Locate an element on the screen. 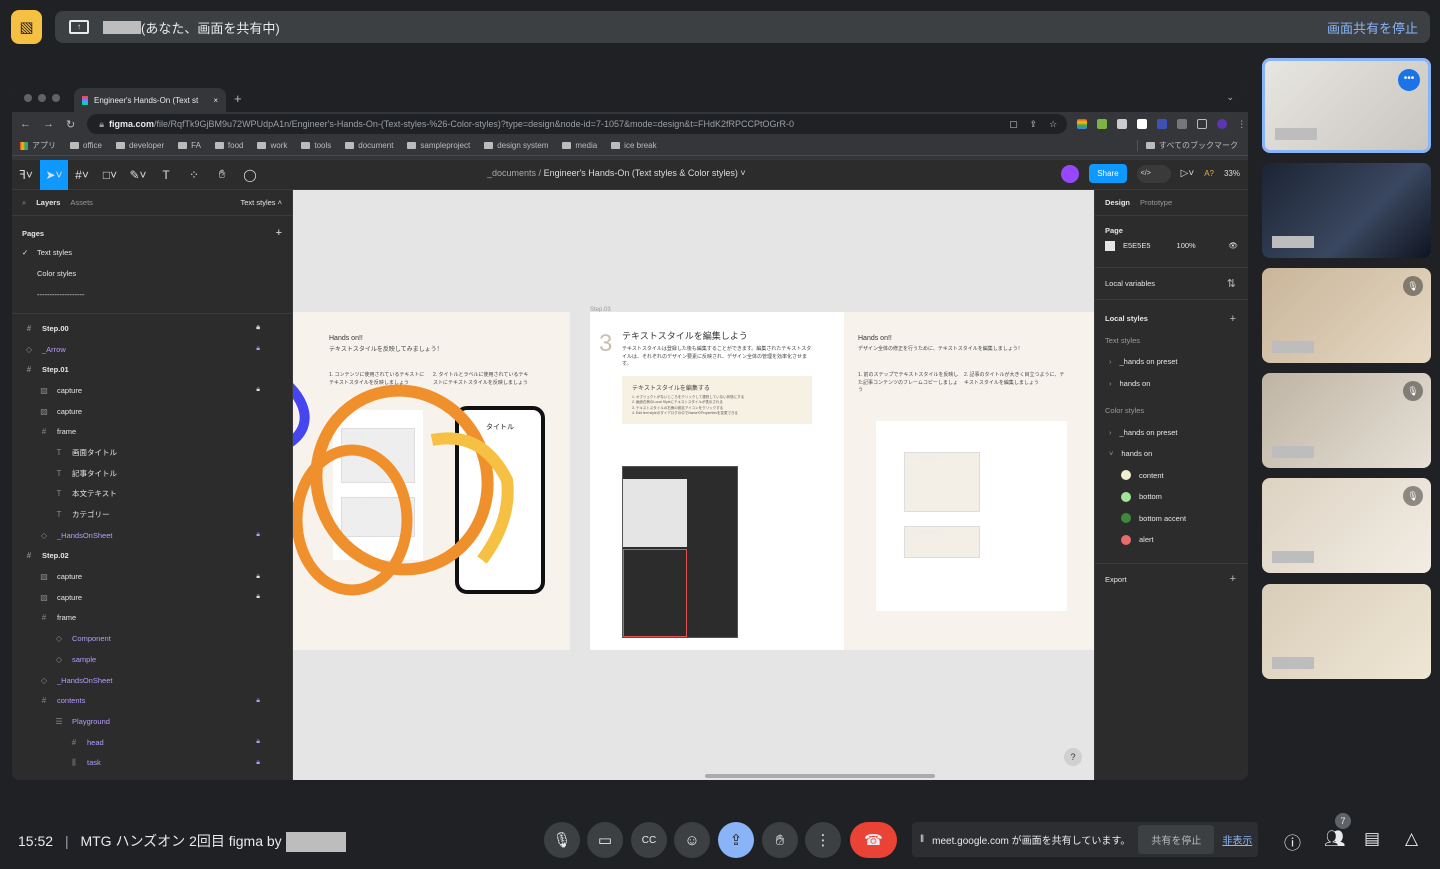  drag-handle-icon: ‖ is located at coordinates (922, 839).